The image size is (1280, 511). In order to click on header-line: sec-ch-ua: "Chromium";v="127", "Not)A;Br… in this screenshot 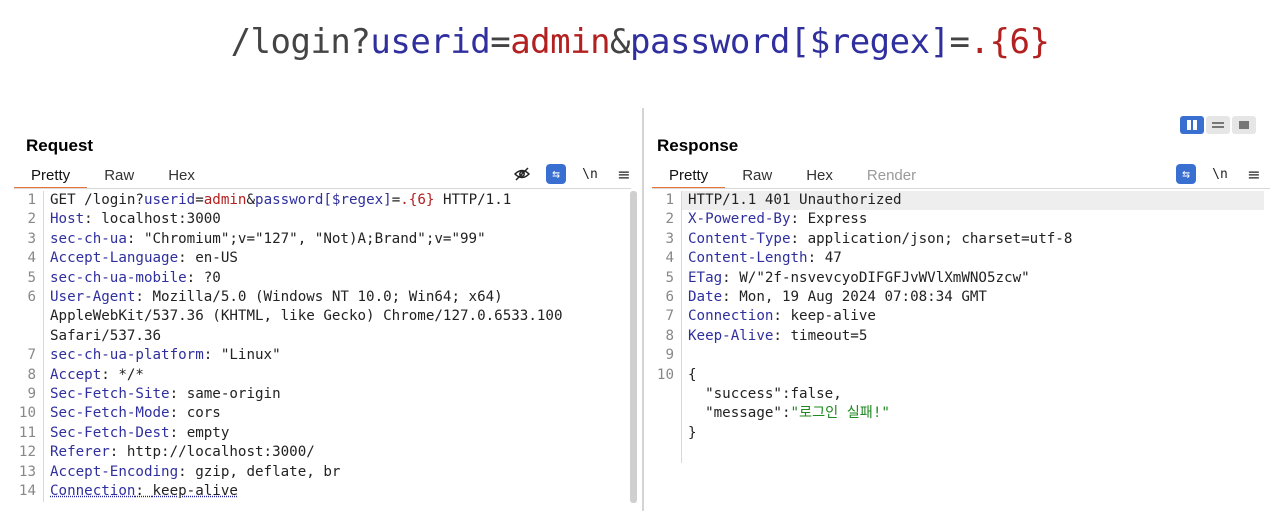, I will do `click(268, 238)`.